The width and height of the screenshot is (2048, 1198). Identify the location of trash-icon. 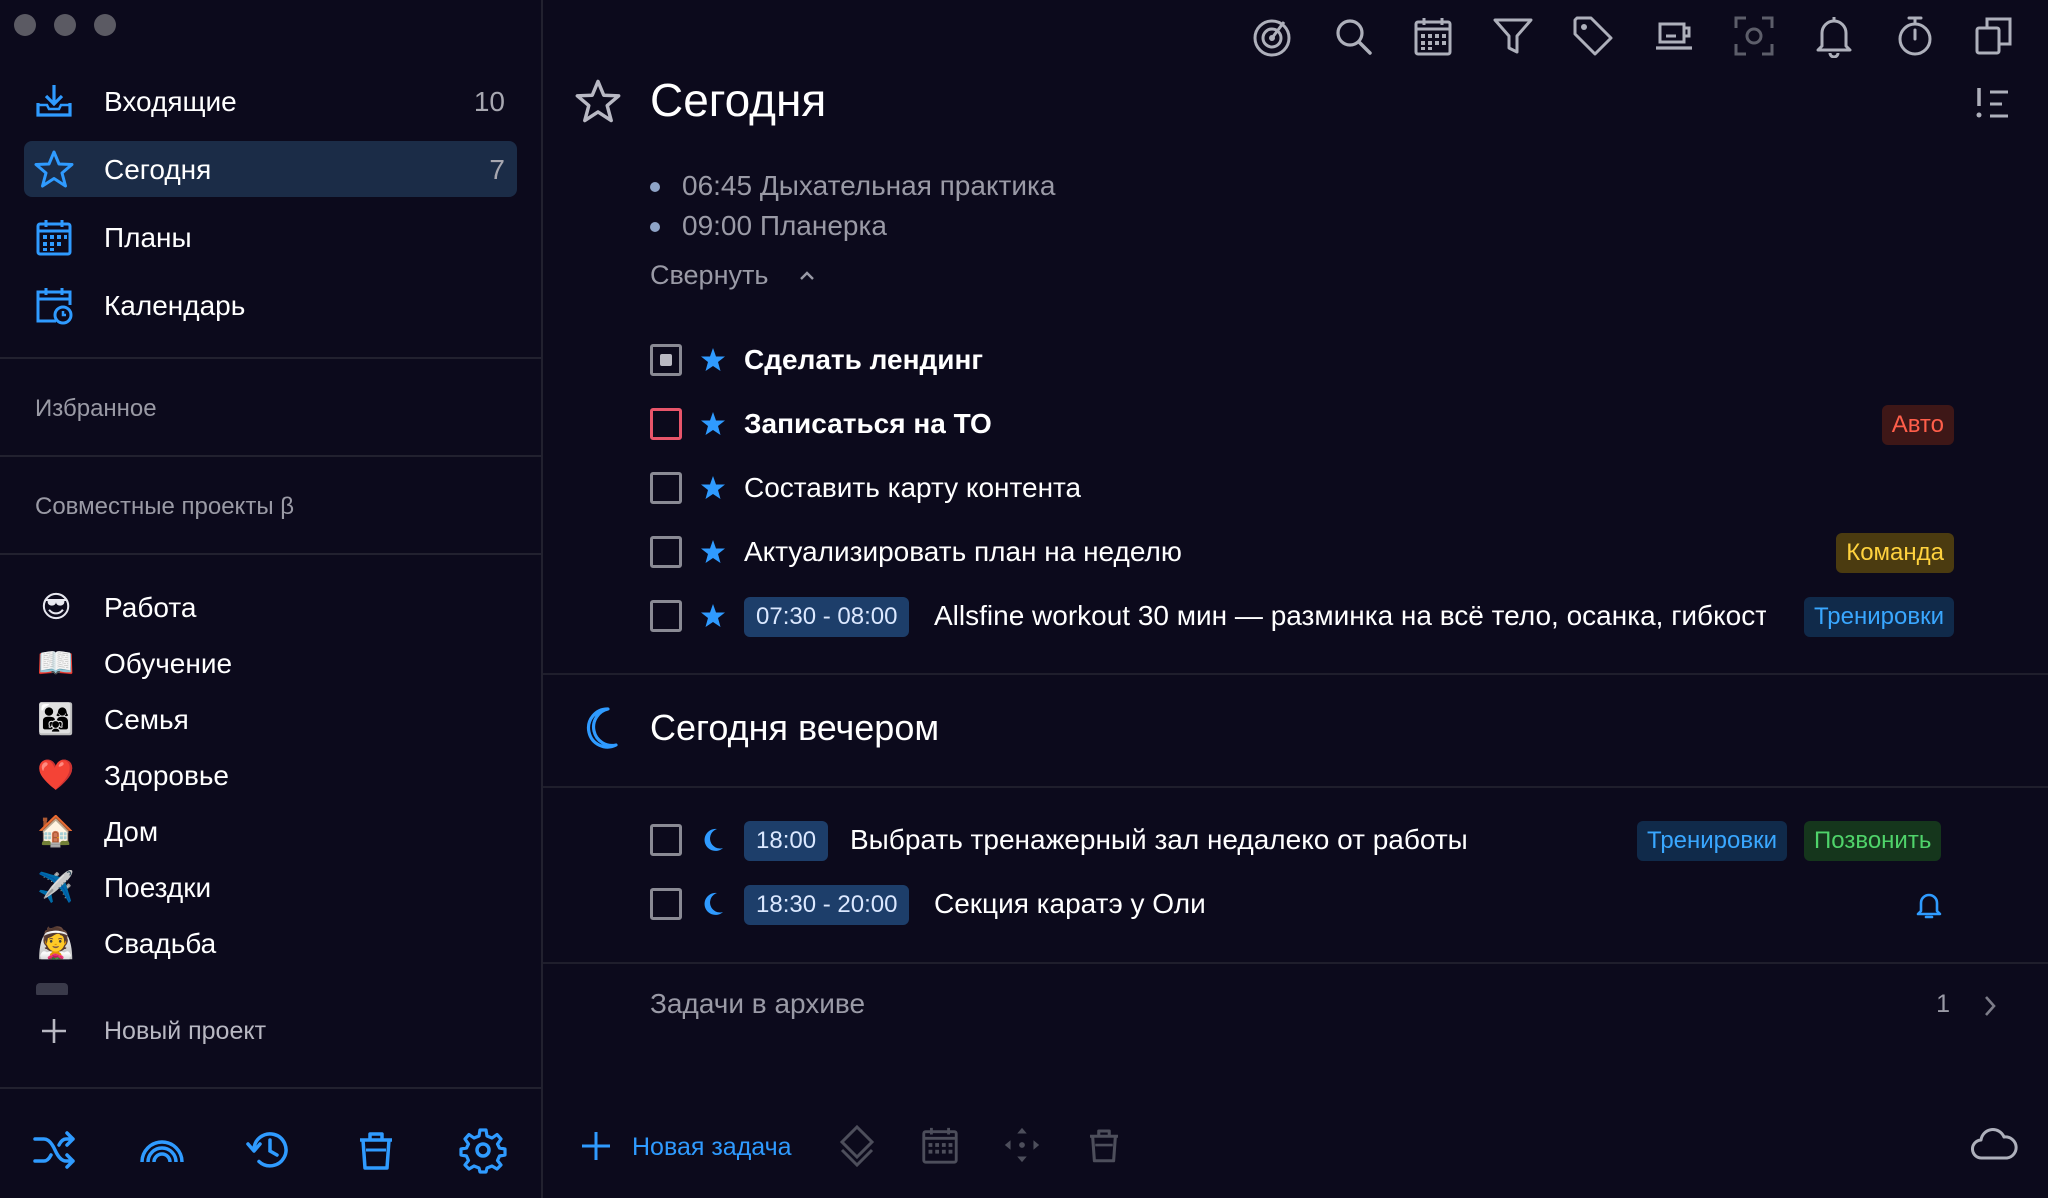
(376, 1150).